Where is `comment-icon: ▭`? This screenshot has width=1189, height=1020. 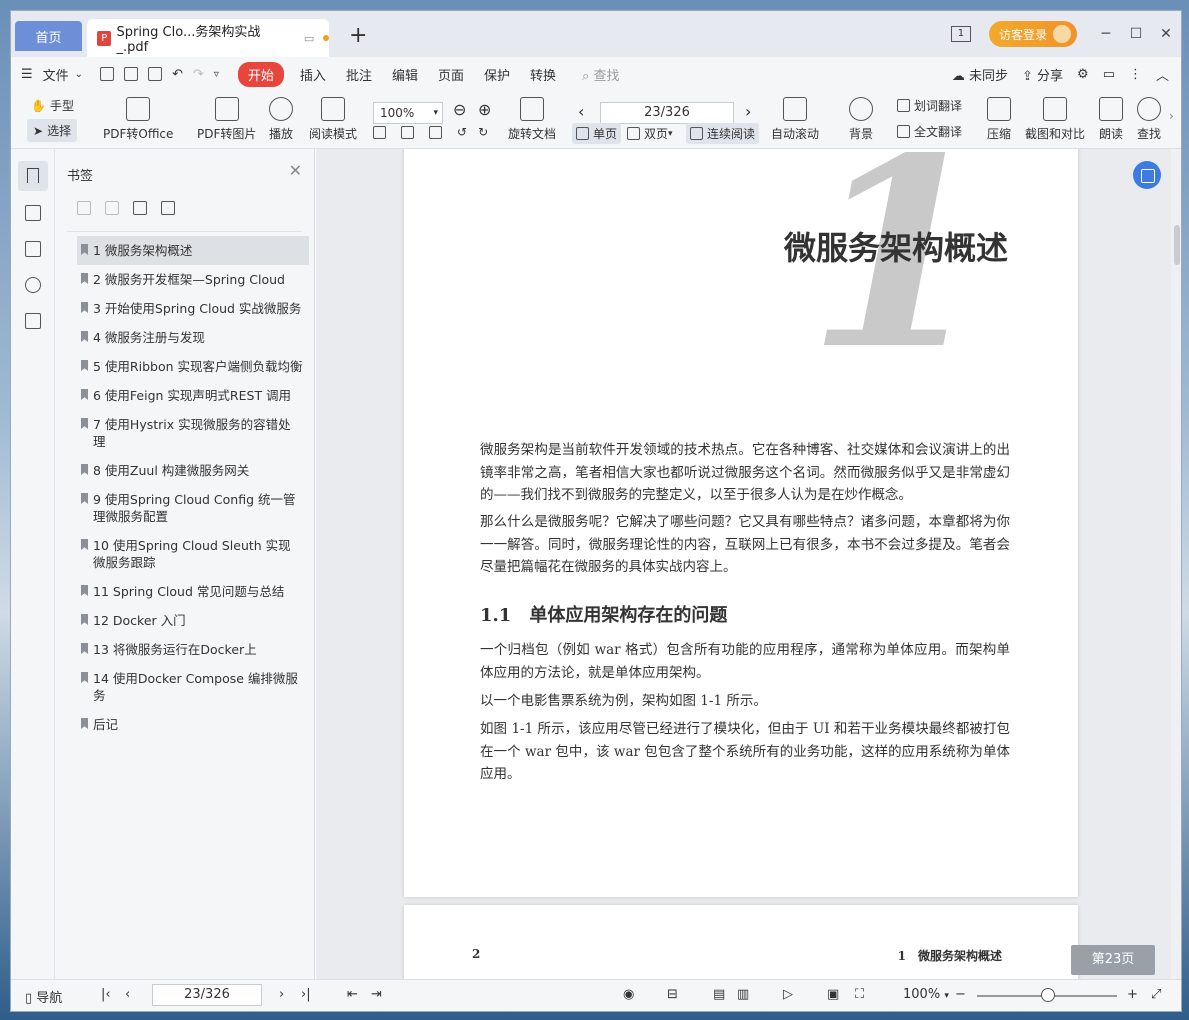 comment-icon: ▭ is located at coordinates (1109, 74).